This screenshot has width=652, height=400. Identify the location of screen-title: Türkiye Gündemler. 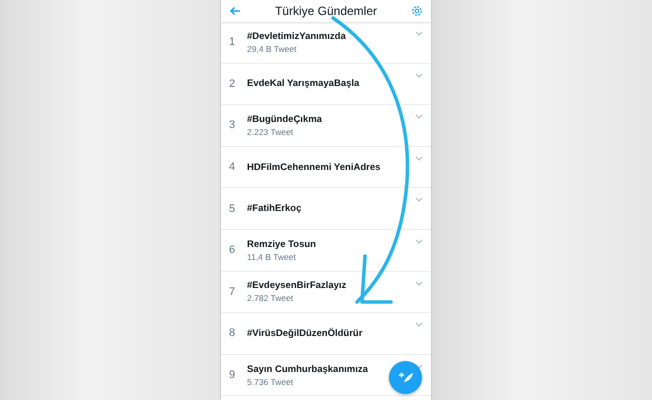
(326, 11).